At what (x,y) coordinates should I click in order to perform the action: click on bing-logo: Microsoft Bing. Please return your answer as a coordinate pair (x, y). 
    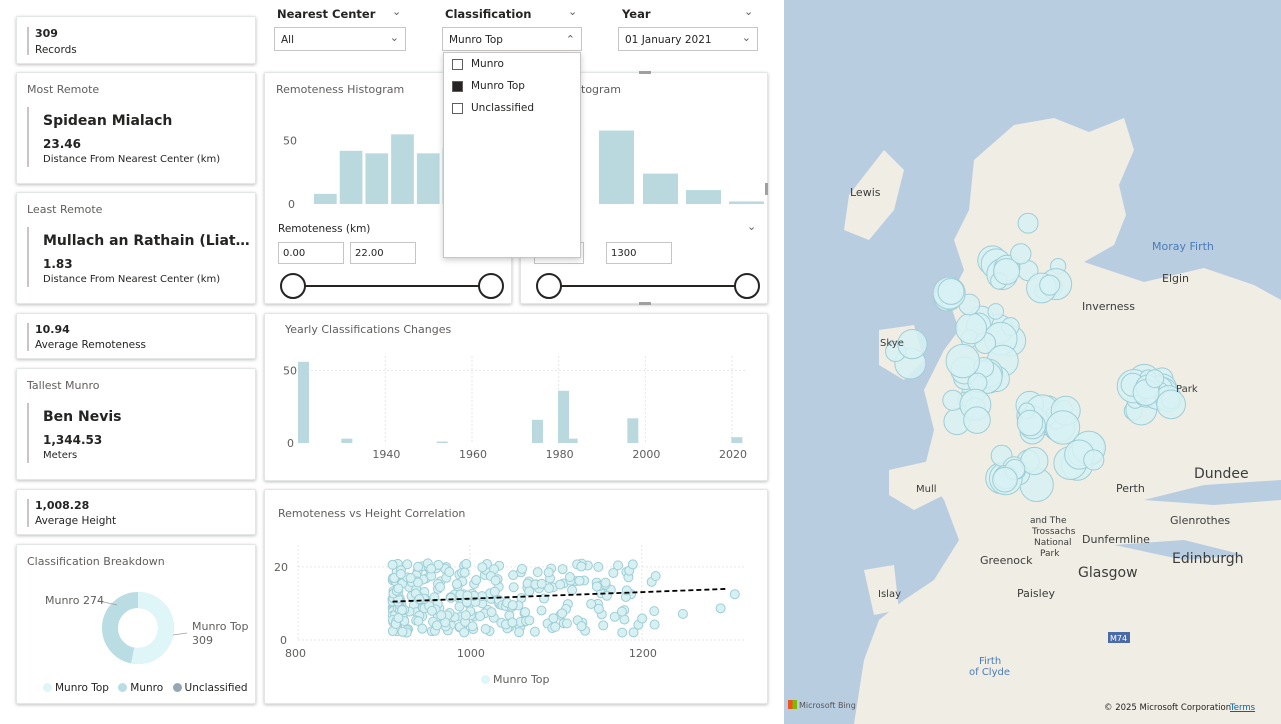
    Looking at the image, I should click on (822, 705).